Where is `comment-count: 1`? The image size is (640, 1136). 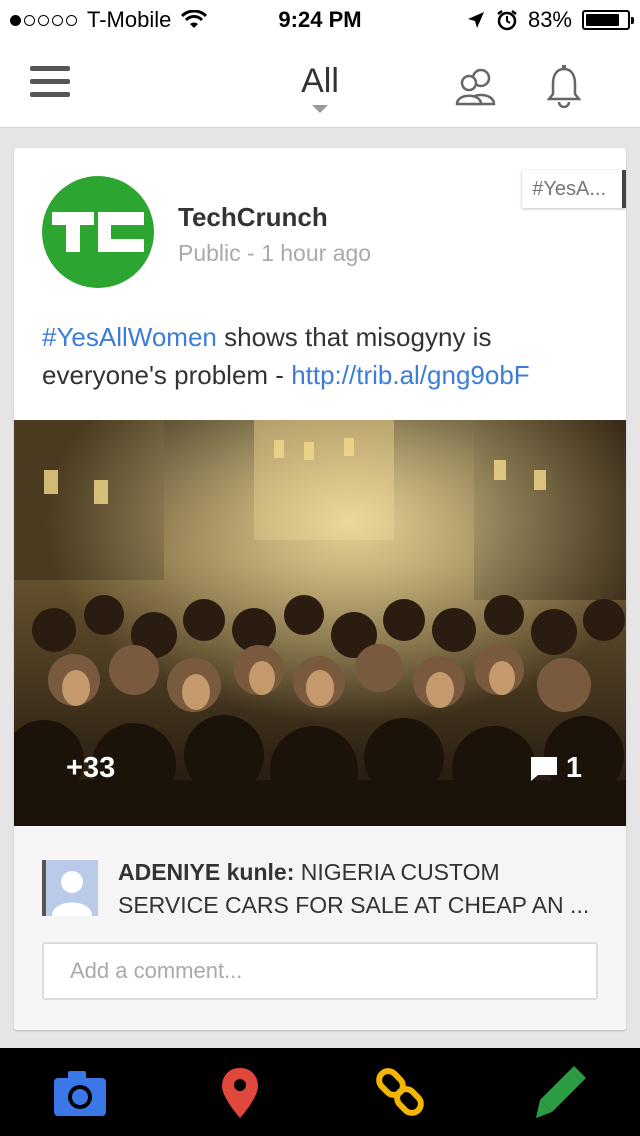 comment-count: 1 is located at coordinates (573, 768).